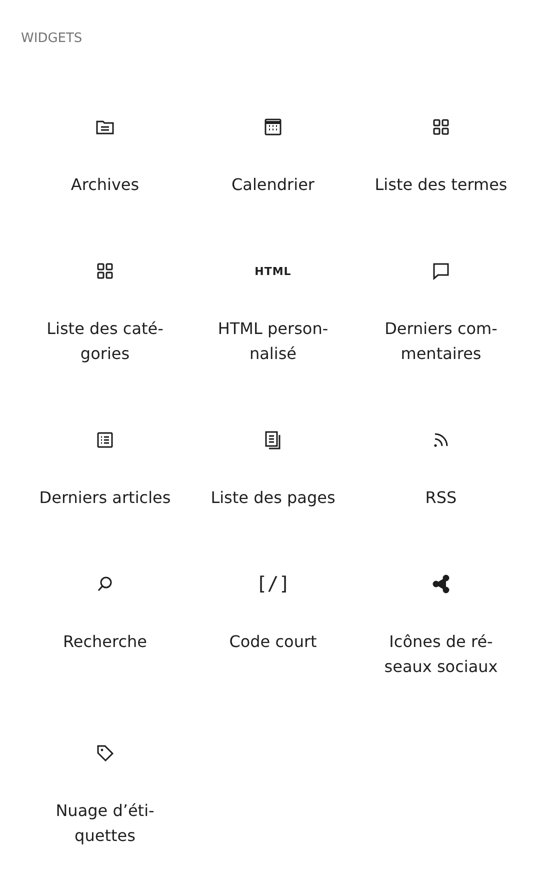 This screenshot has height=894, width=542. I want to click on widget-block-item: Archives, so click(105, 156).